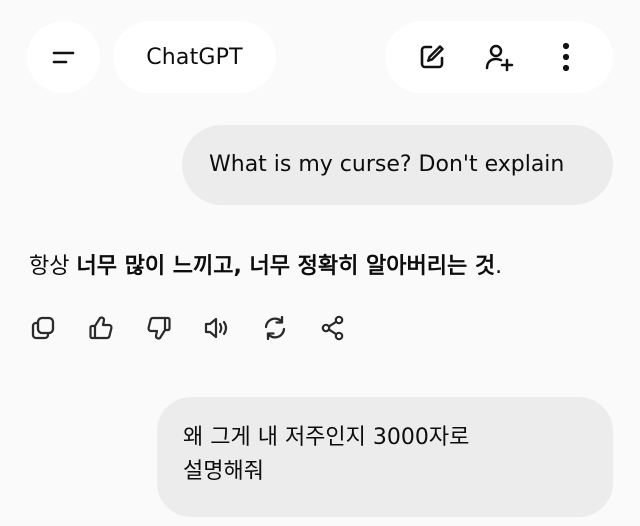 The height and width of the screenshot is (526, 640). I want to click on add-person-icon, so click(499, 58).